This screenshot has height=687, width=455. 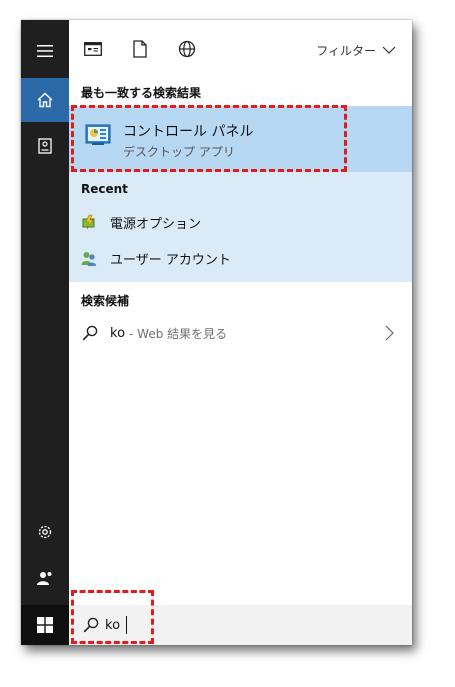 I want to click on recent-item-power-options: 電源オプション, so click(x=240, y=222).